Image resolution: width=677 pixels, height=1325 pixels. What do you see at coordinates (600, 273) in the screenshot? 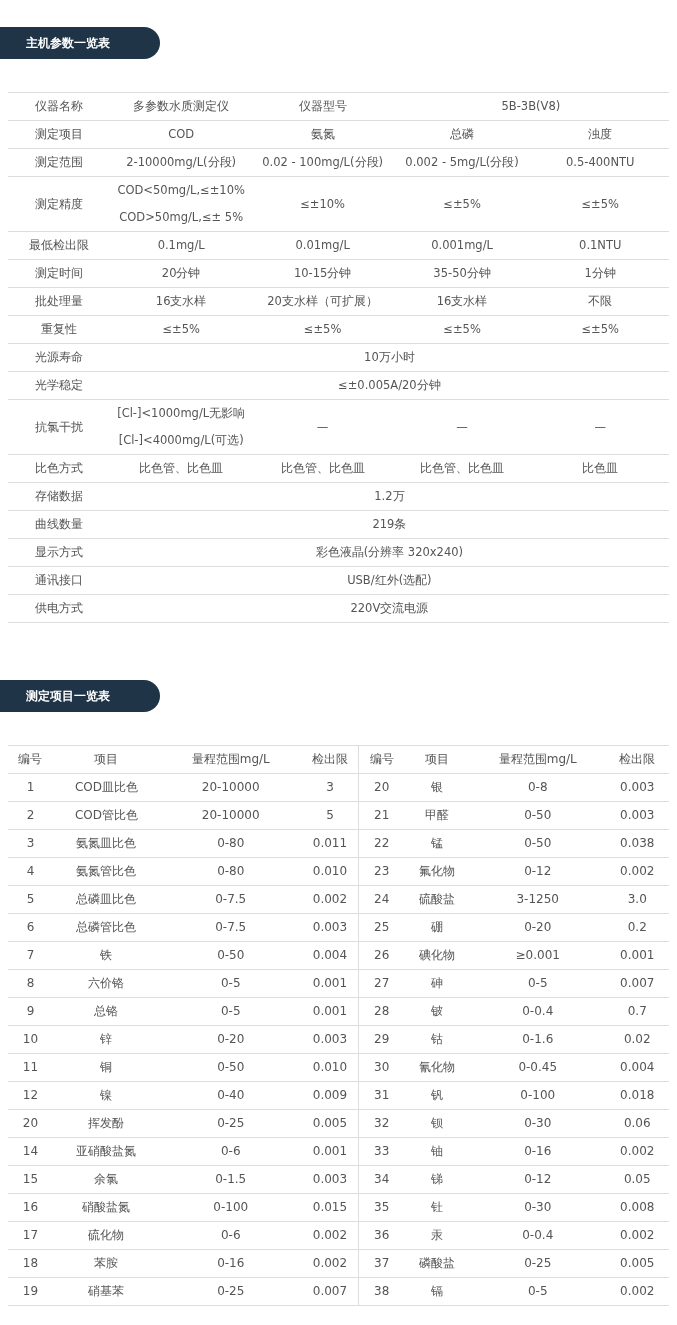
I see `table-cell: 1分钟` at bounding box center [600, 273].